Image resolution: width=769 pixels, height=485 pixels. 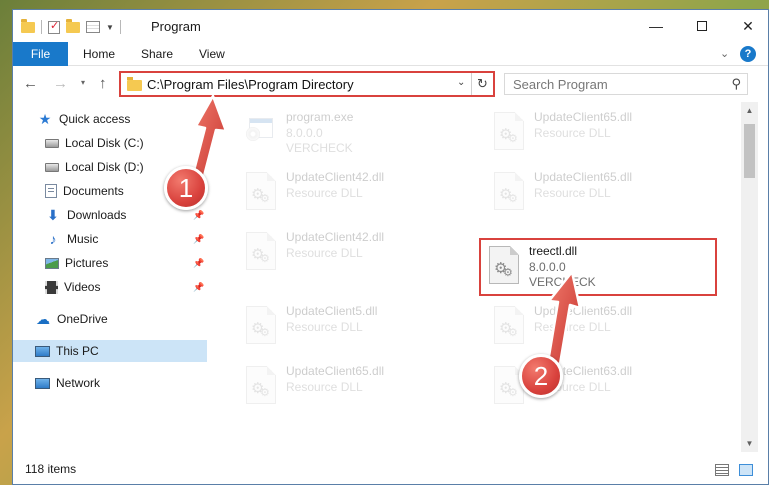 What do you see at coordinates (186, 188) in the screenshot?
I see `step-1-badge: 1` at bounding box center [186, 188].